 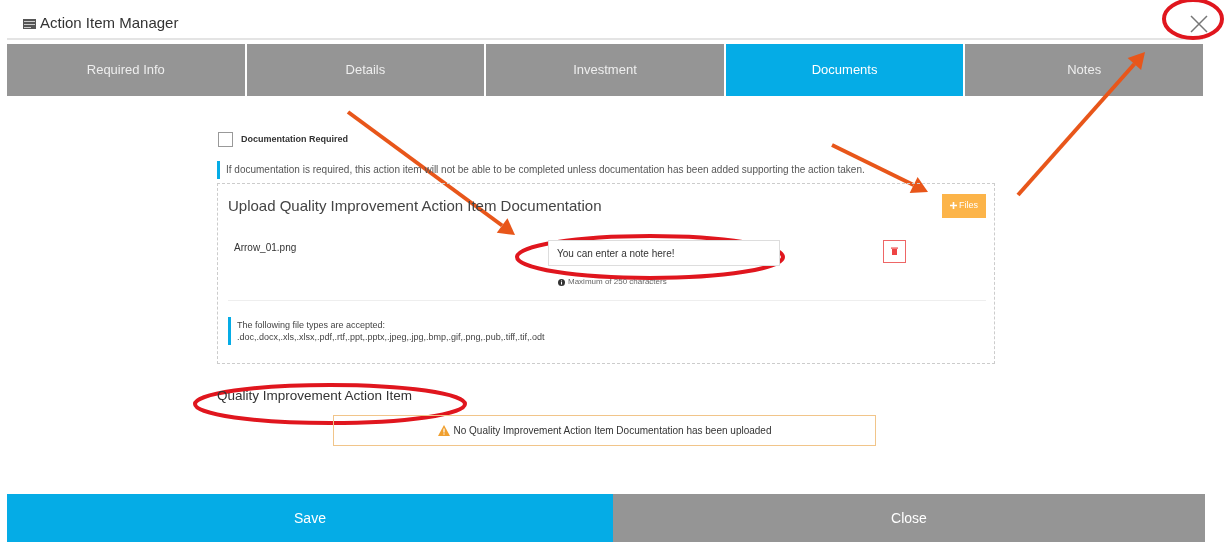 What do you see at coordinates (953, 206) in the screenshot?
I see `plus-icon` at bounding box center [953, 206].